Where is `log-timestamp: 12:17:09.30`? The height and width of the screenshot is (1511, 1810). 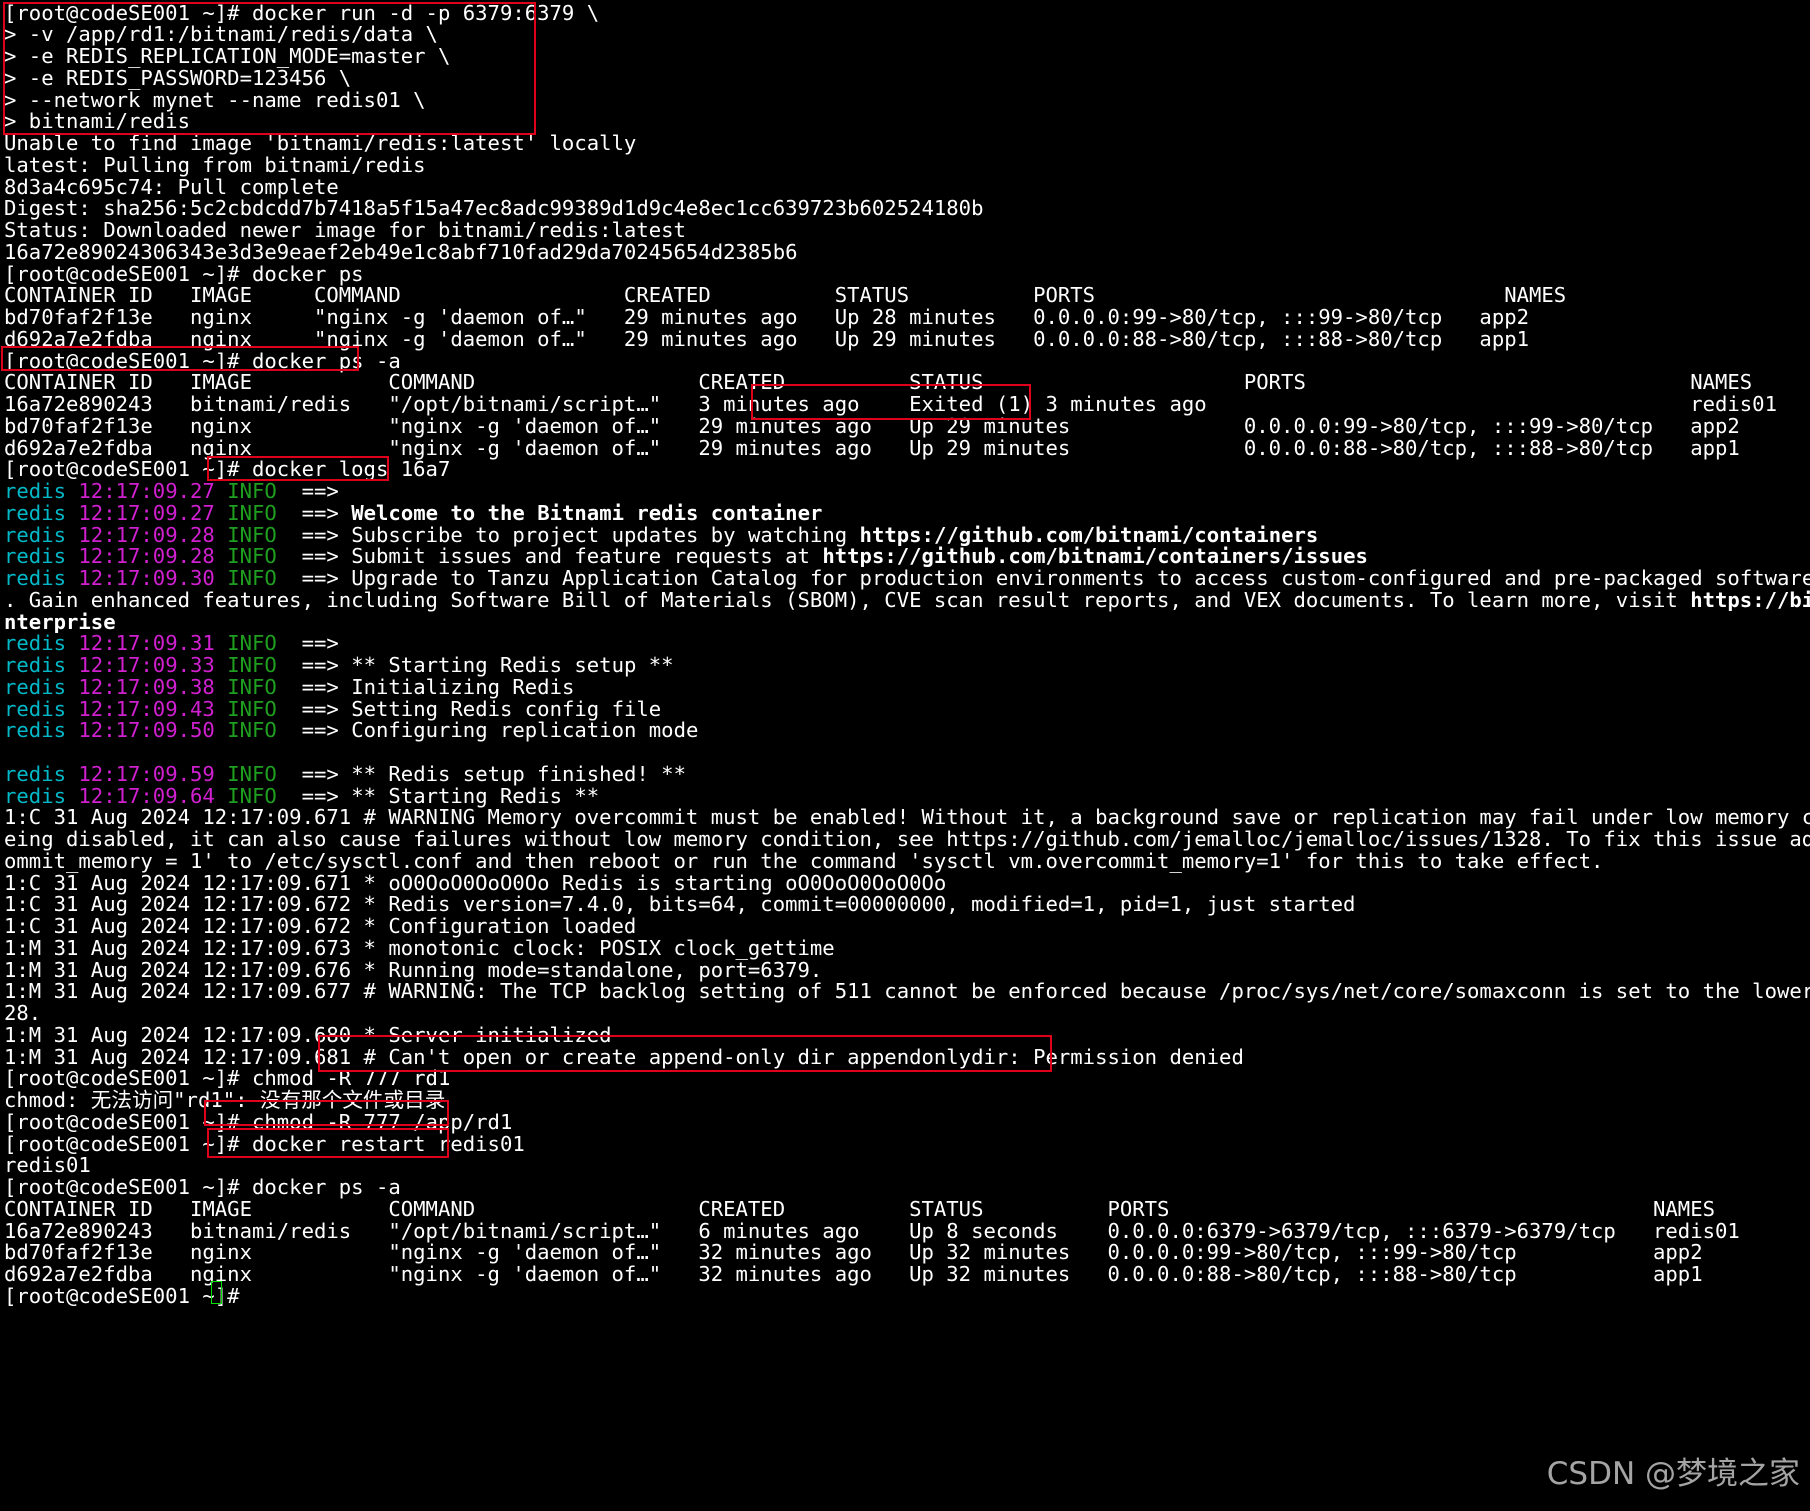 log-timestamp: 12:17:09.30 is located at coordinates (146, 578).